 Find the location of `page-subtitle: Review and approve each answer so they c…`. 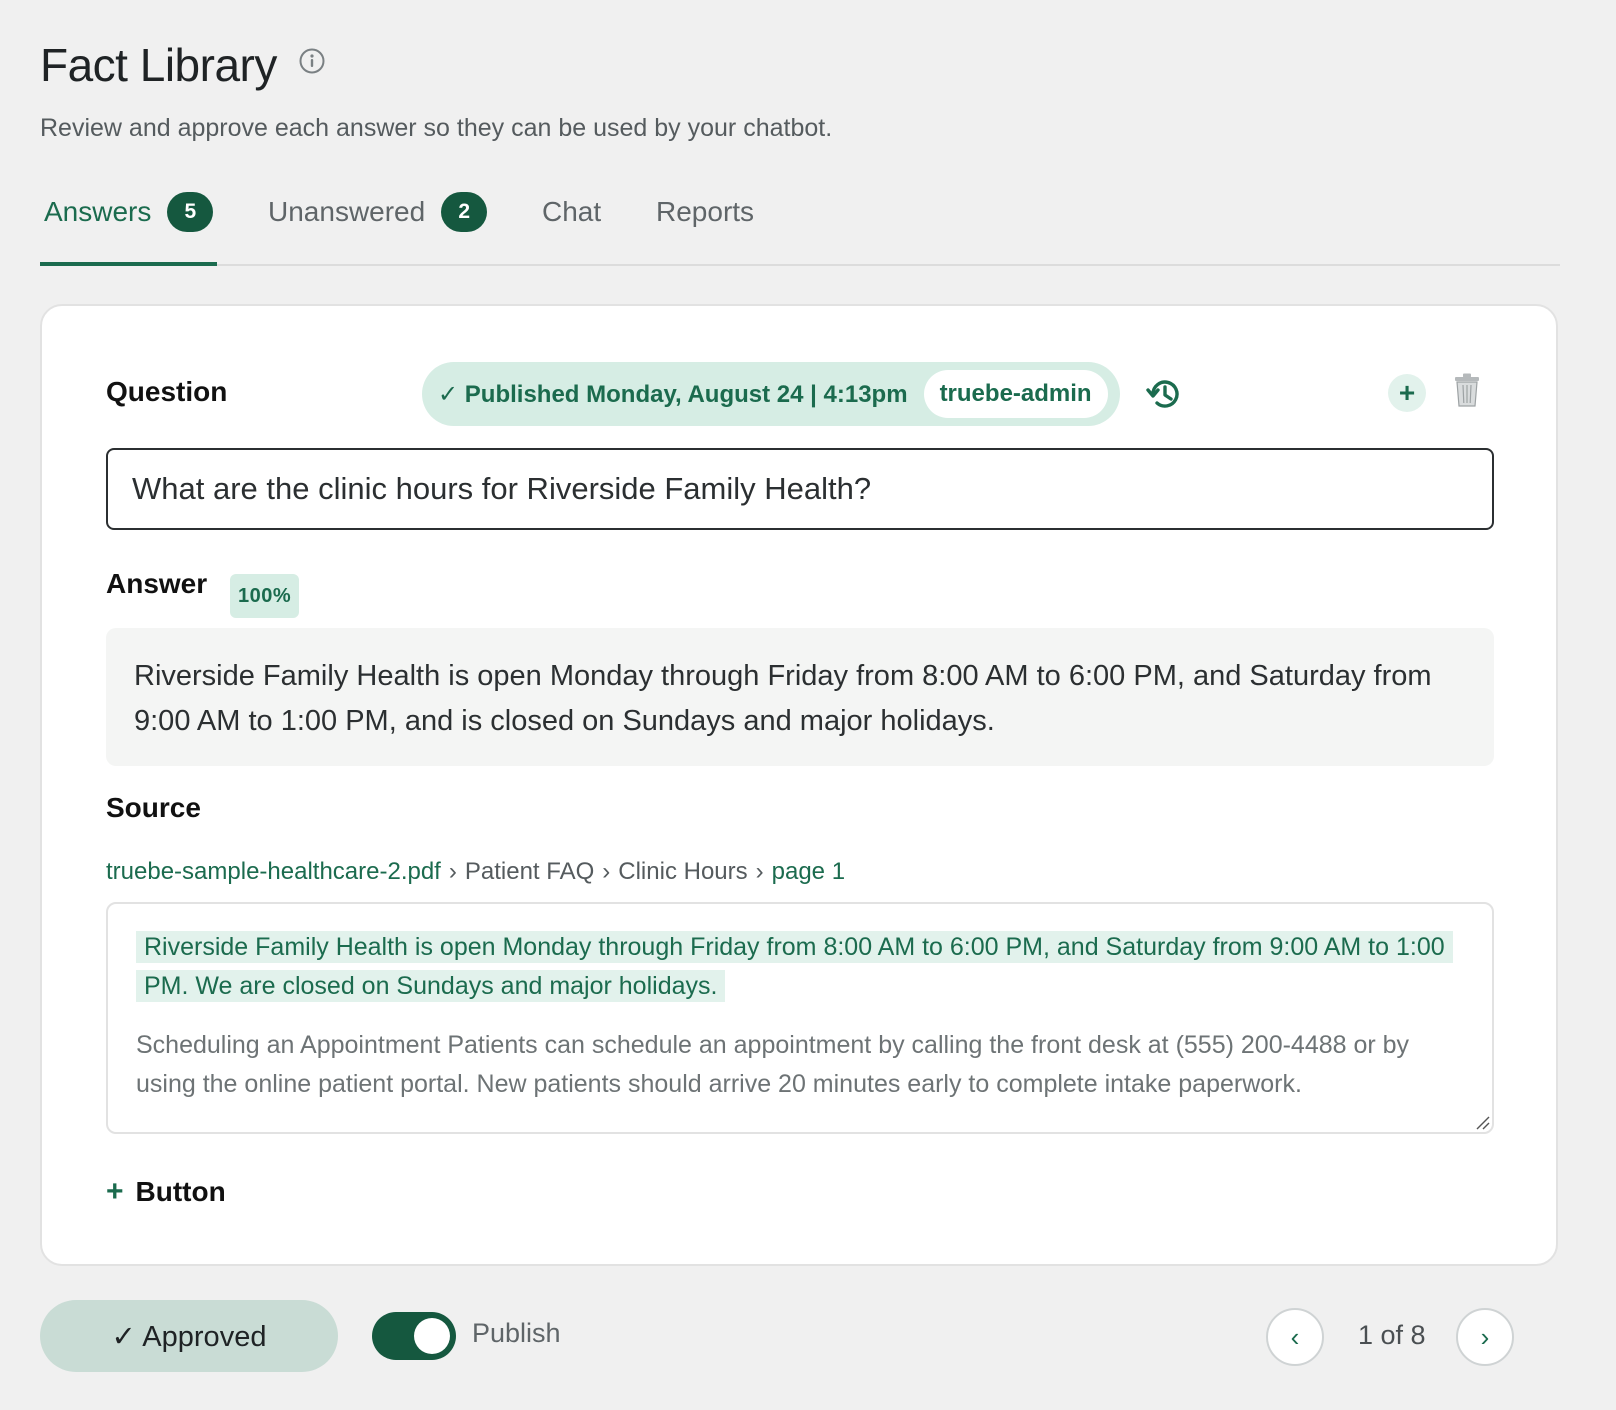

page-subtitle: Review and approve each answer so they c… is located at coordinates (436, 128).